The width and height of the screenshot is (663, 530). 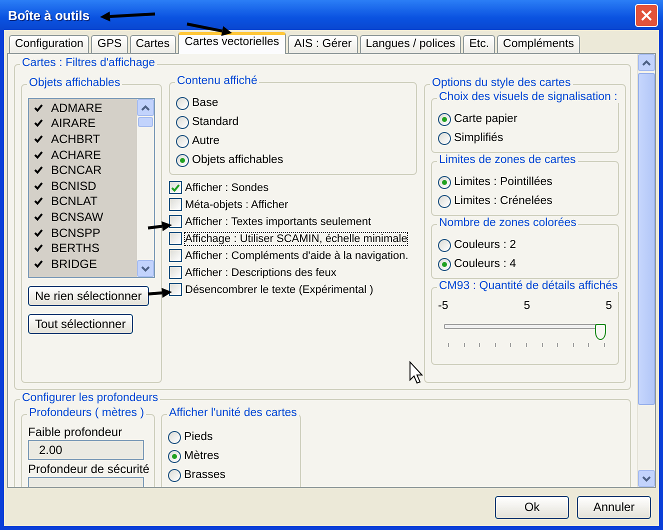 I want to click on group-title: Afficher l'unité des cartes, so click(x=233, y=413).